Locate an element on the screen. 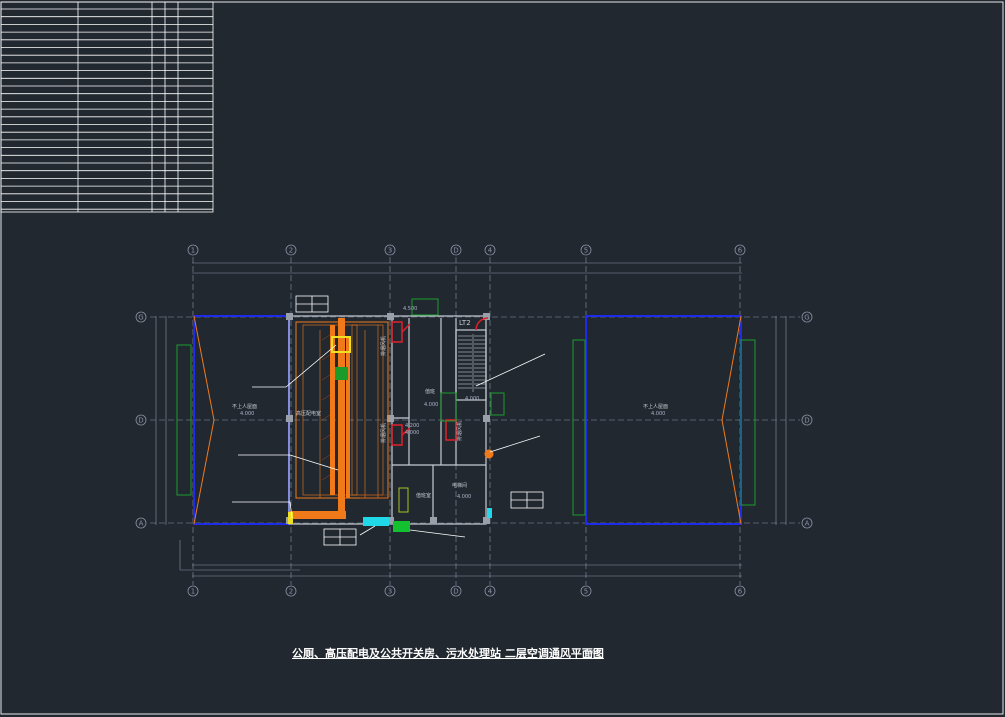 The height and width of the screenshot is (717, 1005). label-room-lower: 电梯间 is located at coordinates (459, 485).